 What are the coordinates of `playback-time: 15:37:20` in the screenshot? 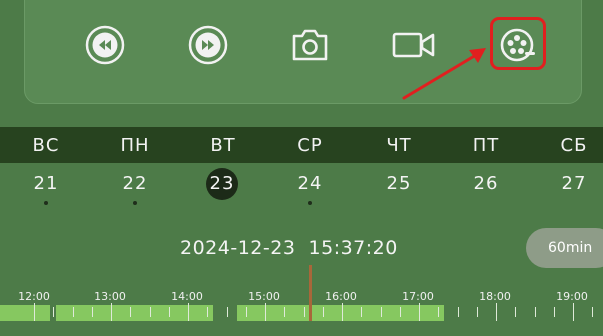 It's located at (353, 248).